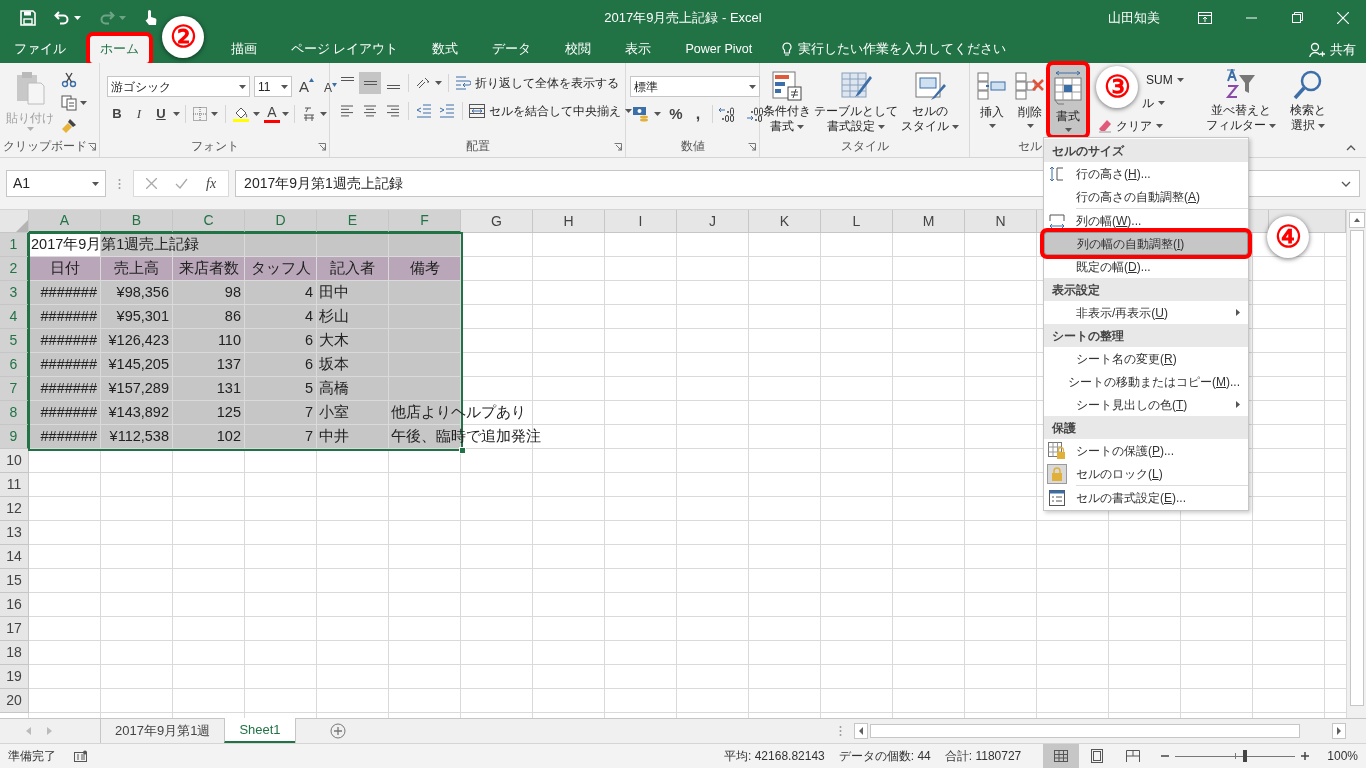  What do you see at coordinates (14, 413) in the screenshot?
I see `row-header: 8` at bounding box center [14, 413].